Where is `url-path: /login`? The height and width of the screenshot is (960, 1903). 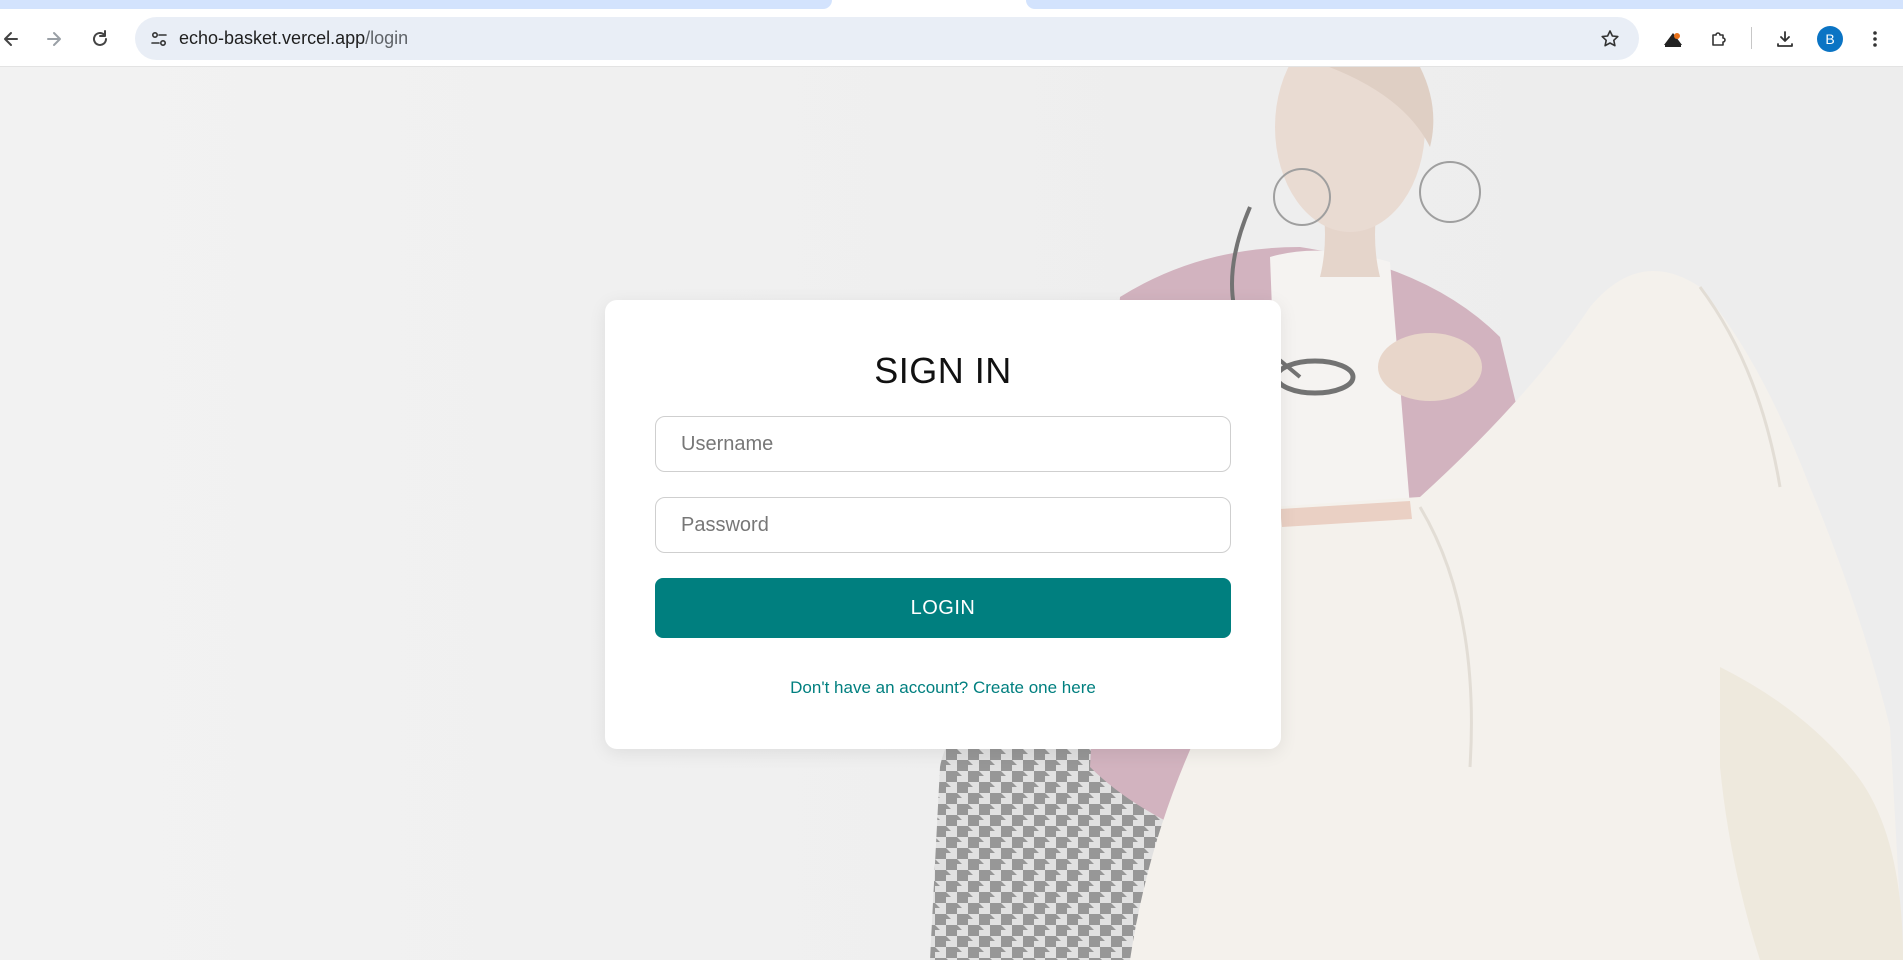
url-path: /login is located at coordinates (387, 38).